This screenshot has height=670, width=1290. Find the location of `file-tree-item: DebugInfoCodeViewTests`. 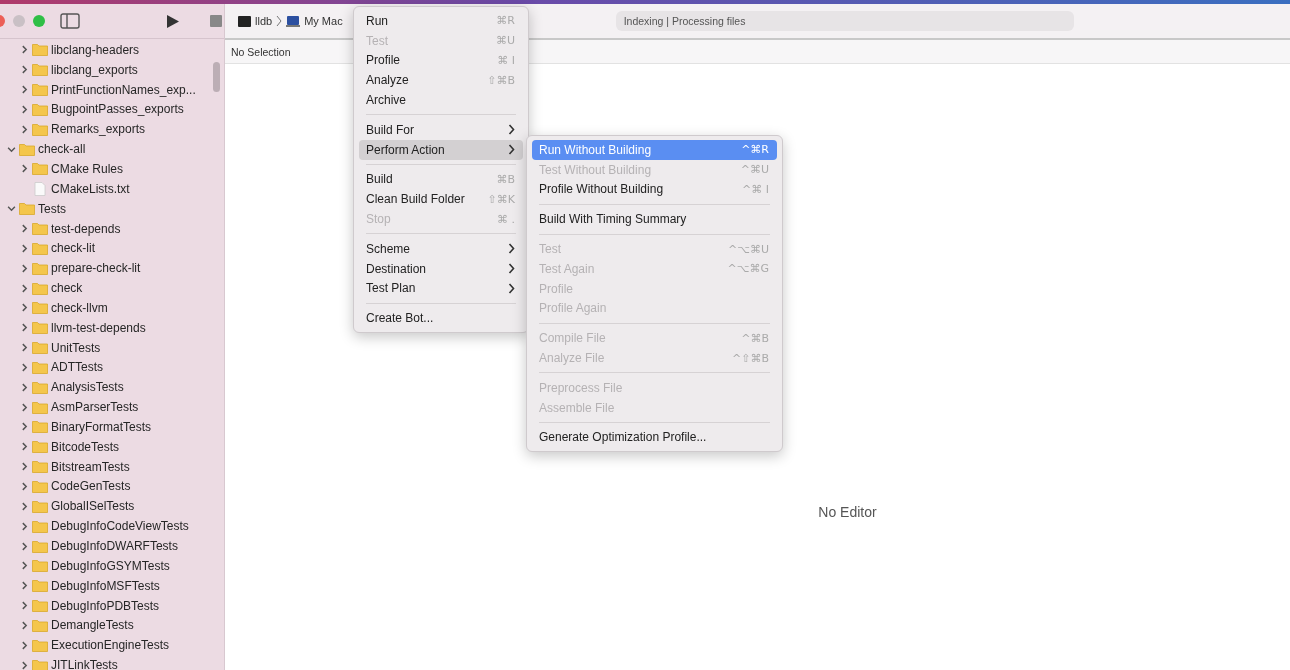

file-tree-item: DebugInfoCodeViewTests is located at coordinates (120, 526).